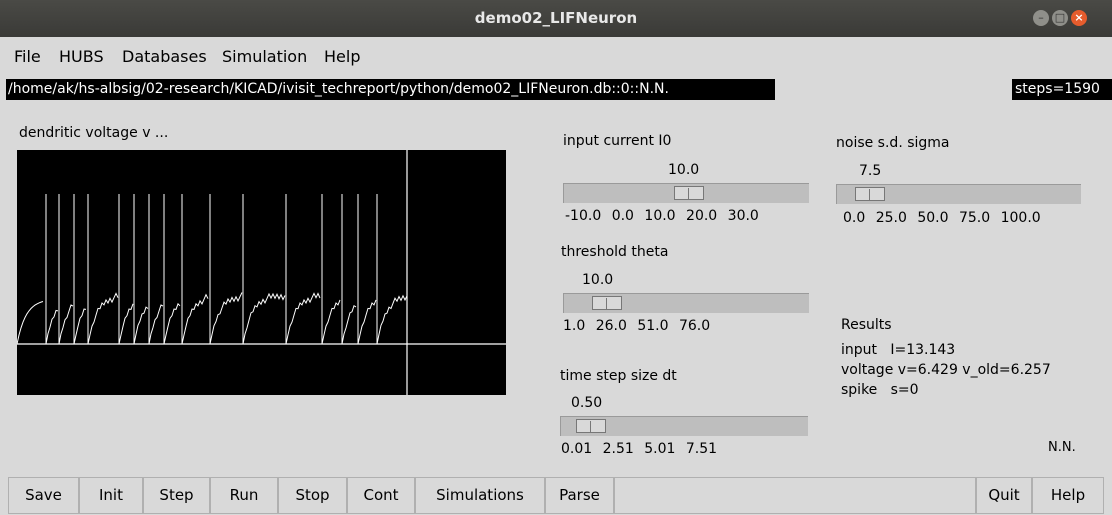 The width and height of the screenshot is (1112, 515). I want to click on menu-help: Help, so click(342, 56).